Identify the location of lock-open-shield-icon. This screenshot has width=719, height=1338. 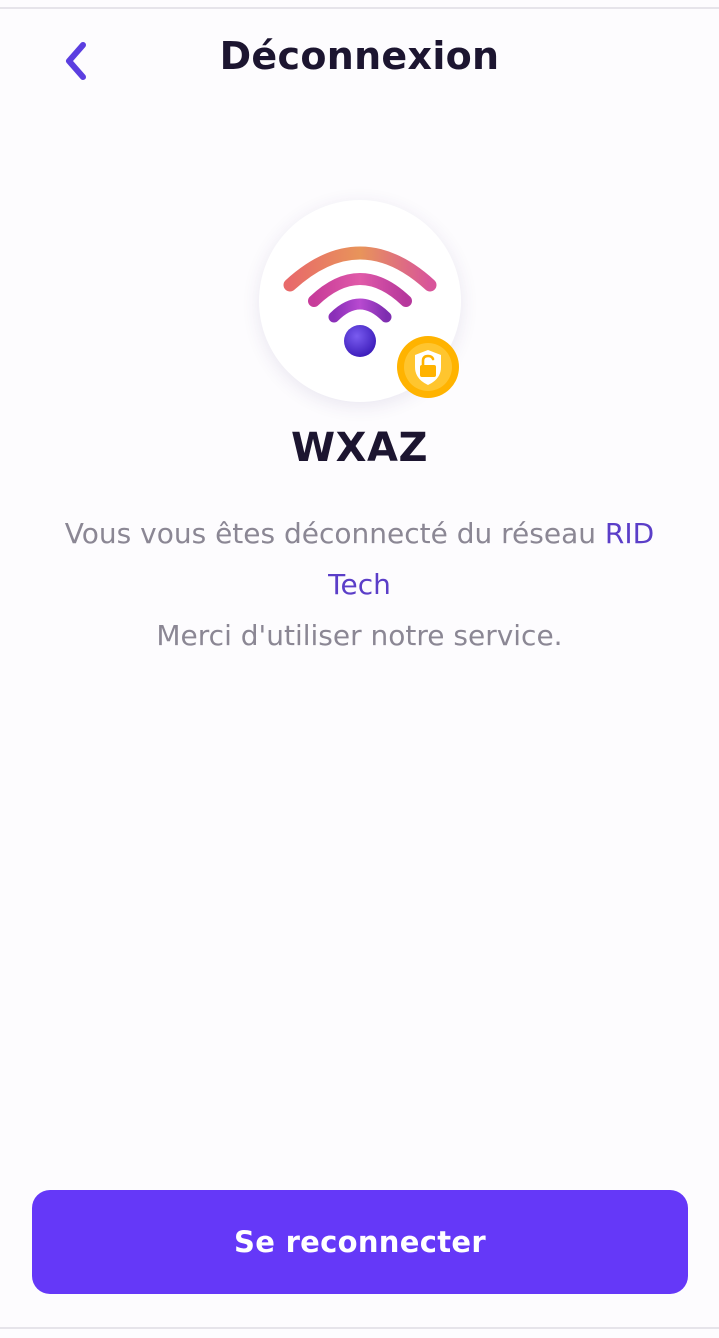
(428, 367).